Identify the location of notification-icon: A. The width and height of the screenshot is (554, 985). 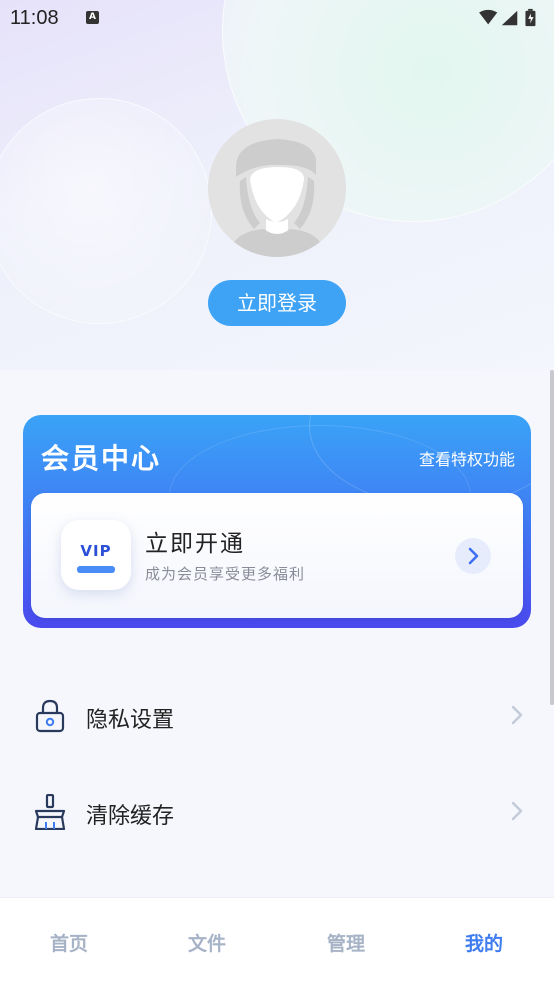
(92, 17).